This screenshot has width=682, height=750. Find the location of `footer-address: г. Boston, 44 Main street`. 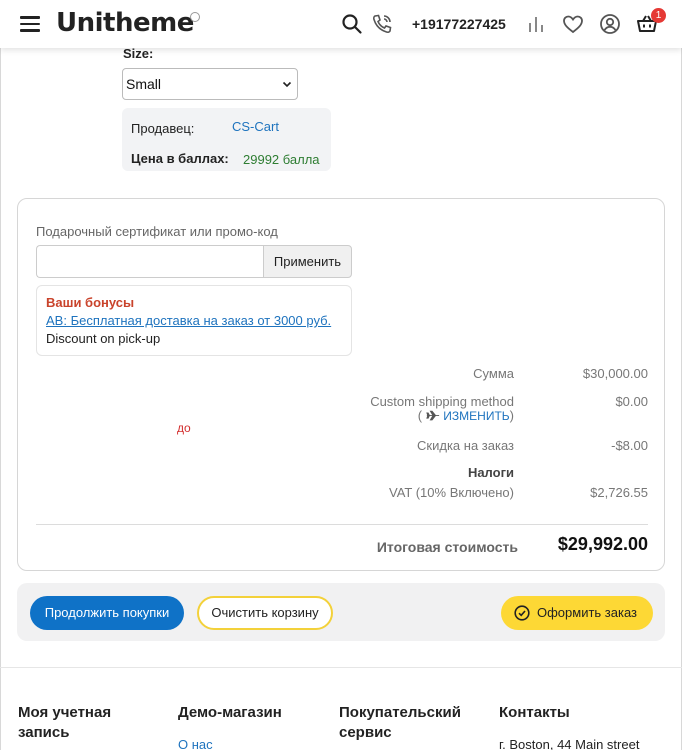

footer-address: г. Boston, 44 Main street is located at coordinates (569, 743).